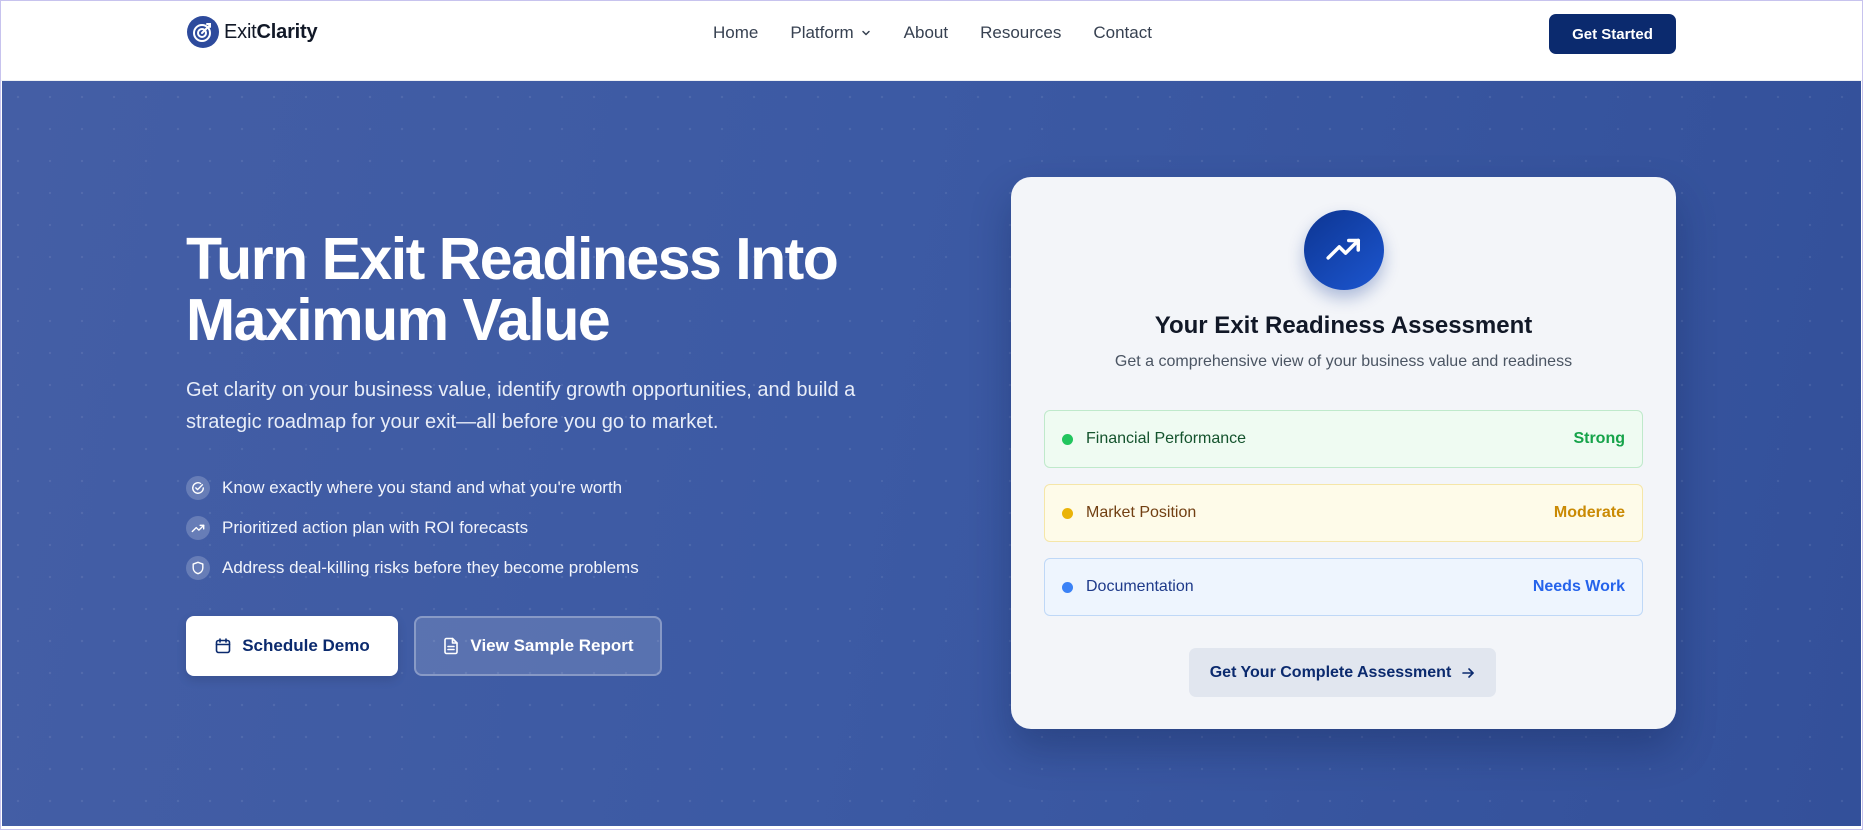  What do you see at coordinates (1589, 512) in the screenshot?
I see `status-badge: Moderate` at bounding box center [1589, 512].